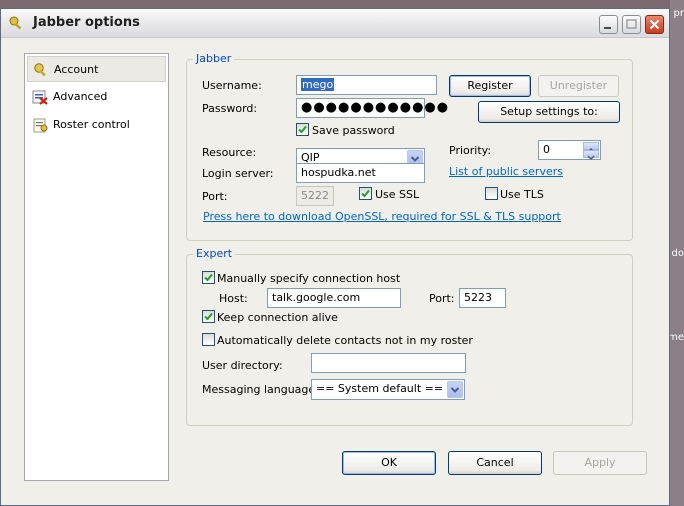  I want to click on desktop-edge-text: pr, so click(678, 13).